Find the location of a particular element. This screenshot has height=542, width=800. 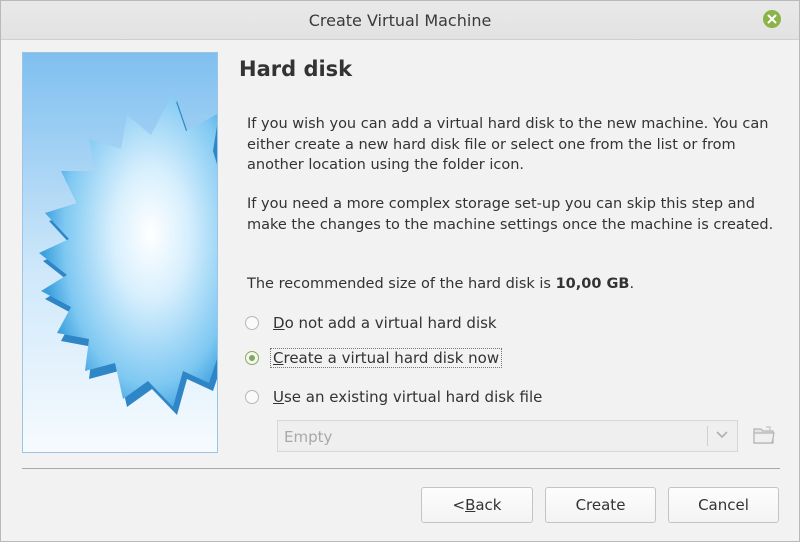

radio-existing-disk is located at coordinates (252, 397).